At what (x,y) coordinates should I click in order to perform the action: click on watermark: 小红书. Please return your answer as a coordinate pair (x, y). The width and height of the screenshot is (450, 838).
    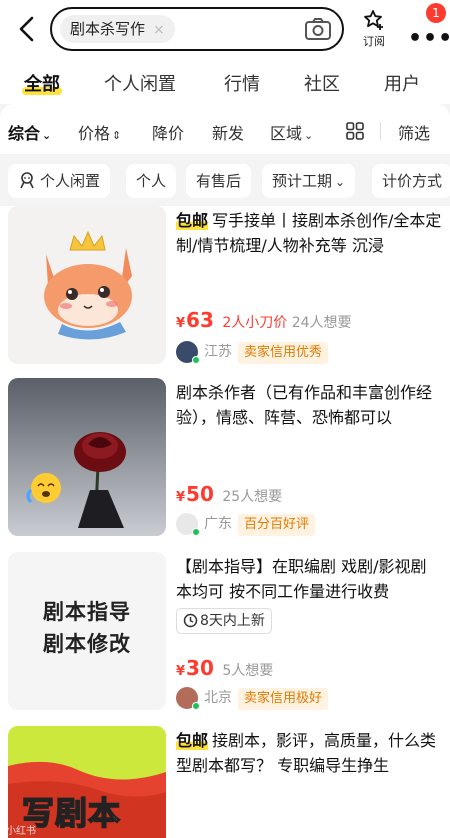
    Looking at the image, I should click on (21, 831).